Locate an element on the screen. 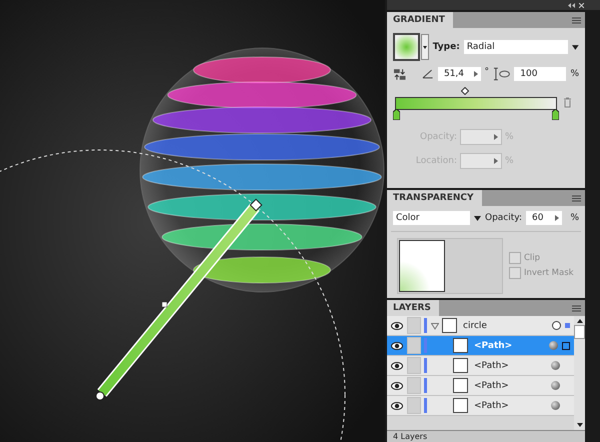 This screenshot has width=600, height=442. close-icon is located at coordinates (581, 5).